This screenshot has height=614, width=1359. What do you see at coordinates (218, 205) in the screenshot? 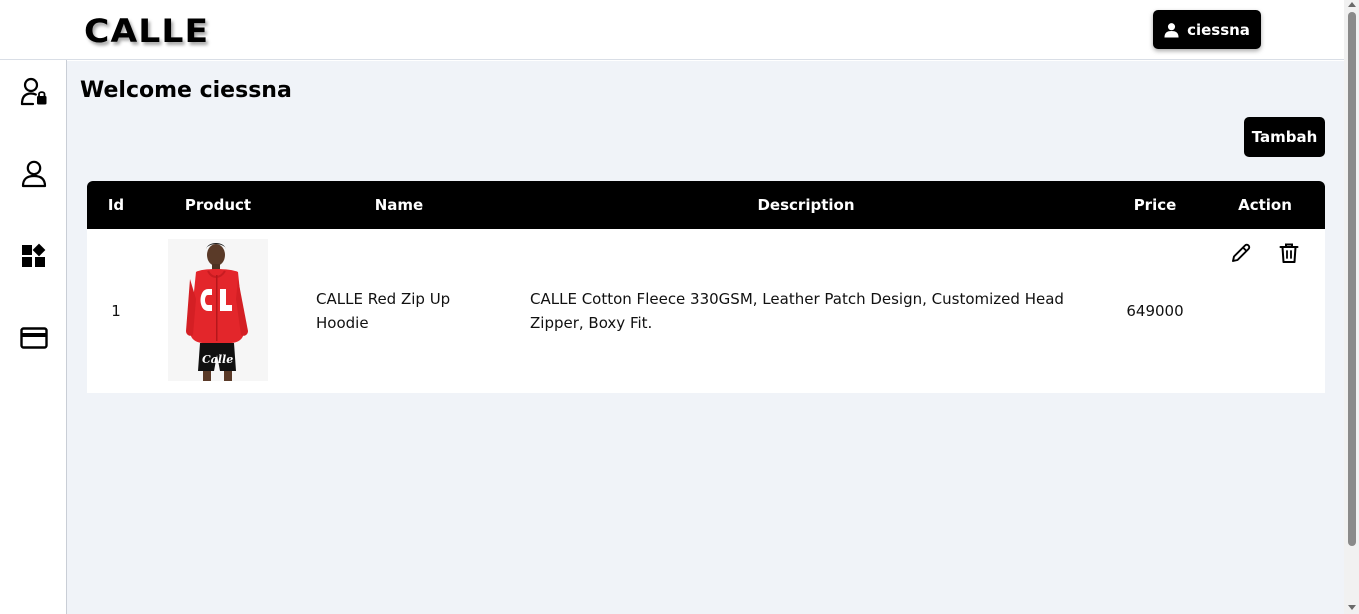
I see `column-header-product: Product` at bounding box center [218, 205].